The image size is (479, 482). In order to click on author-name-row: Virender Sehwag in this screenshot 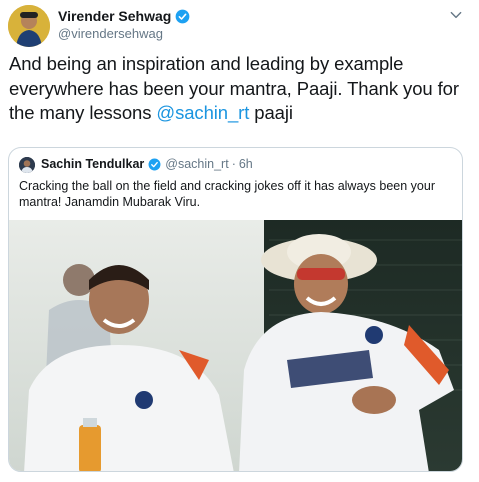, I will do `click(124, 16)`.